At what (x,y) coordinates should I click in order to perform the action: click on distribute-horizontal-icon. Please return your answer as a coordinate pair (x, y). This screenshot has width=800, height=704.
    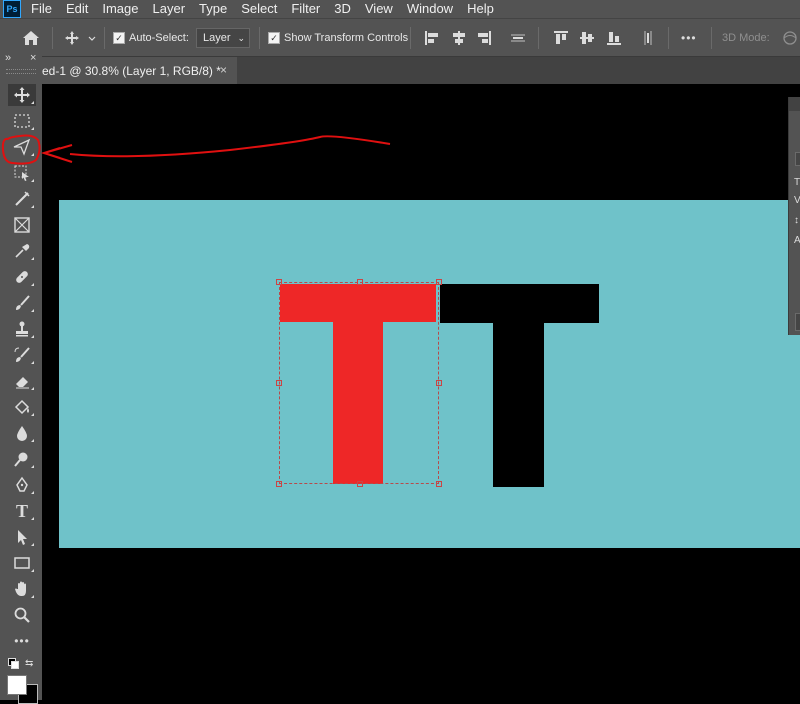
    Looking at the image, I should click on (648, 38).